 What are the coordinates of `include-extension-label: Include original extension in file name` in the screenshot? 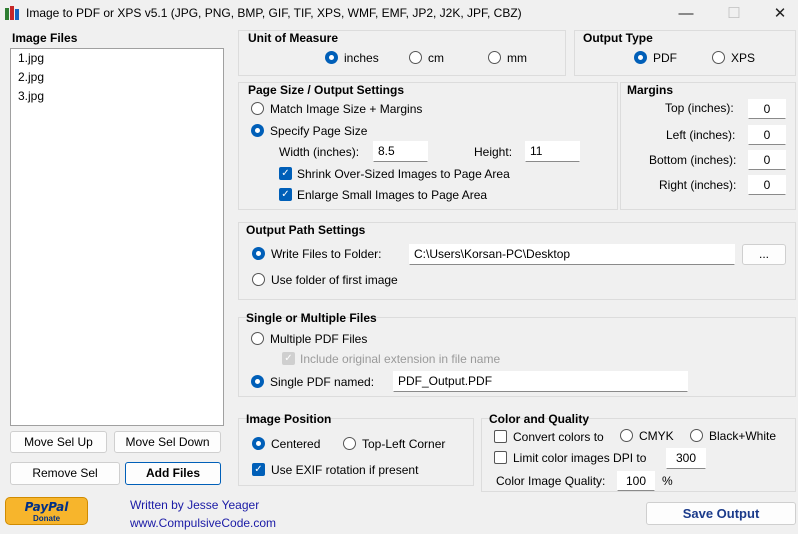 It's located at (400, 359).